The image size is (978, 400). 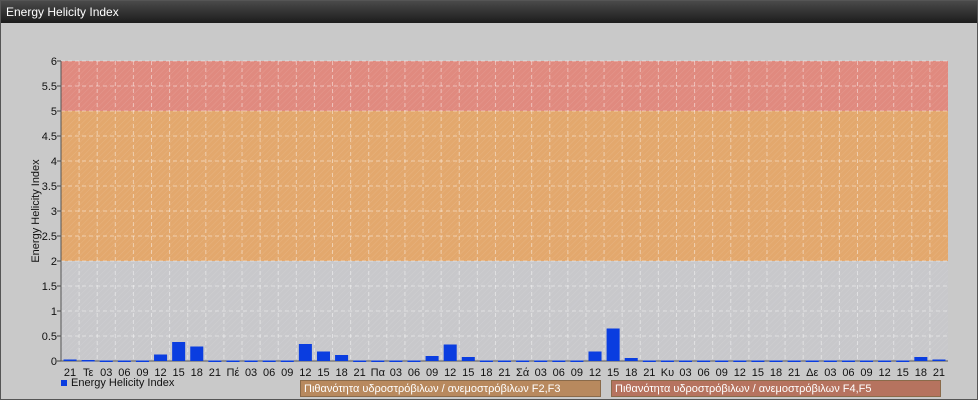 What do you see at coordinates (667, 373) in the screenshot?
I see `x-tick-label: Κυ` at bounding box center [667, 373].